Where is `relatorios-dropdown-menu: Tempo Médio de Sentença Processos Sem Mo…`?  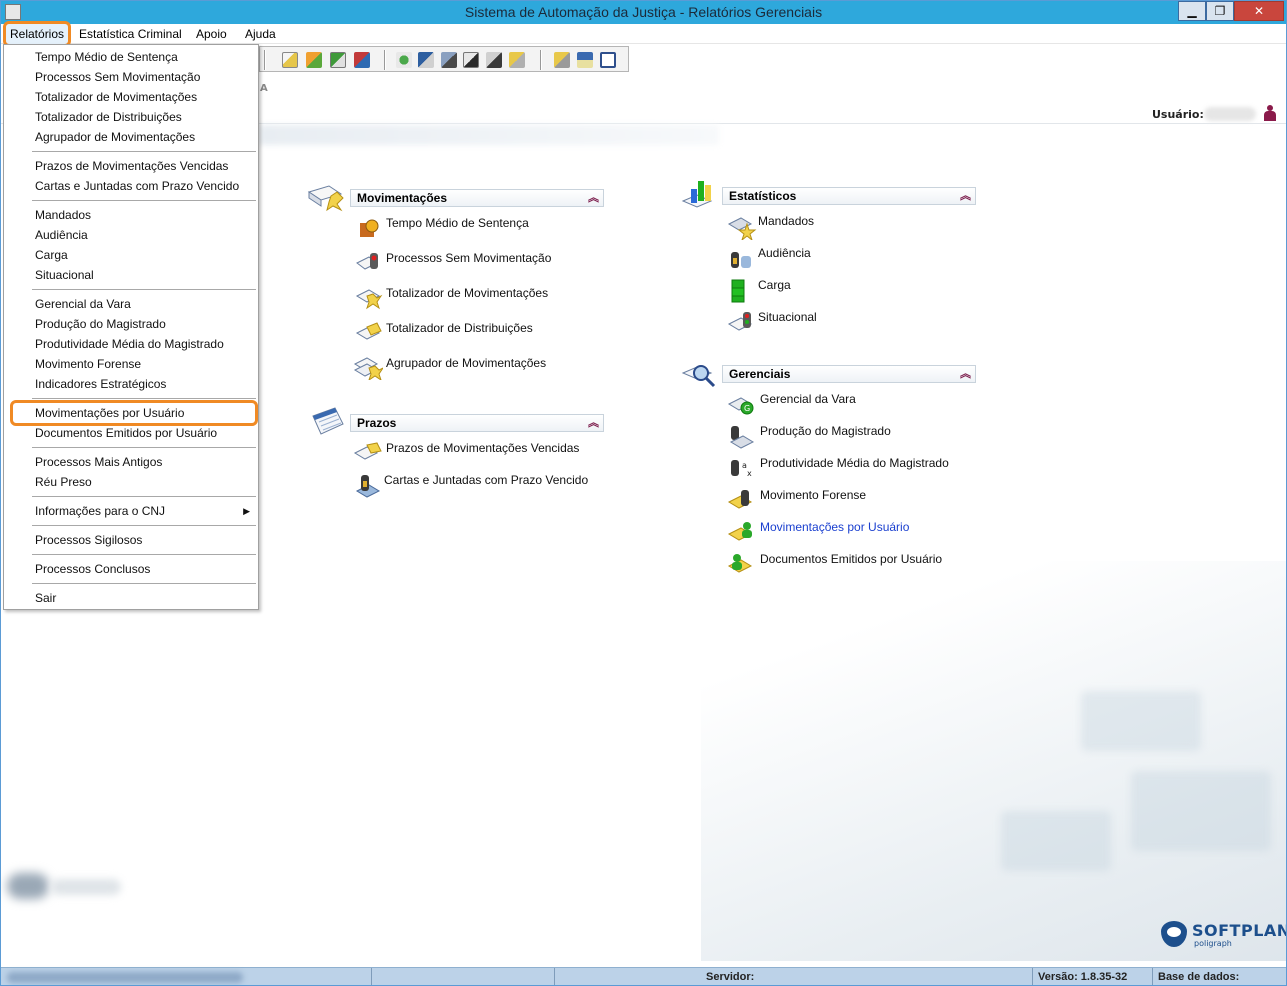
relatorios-dropdown-menu: Tempo Médio de Sentença Processos Sem Mo… is located at coordinates (131, 327).